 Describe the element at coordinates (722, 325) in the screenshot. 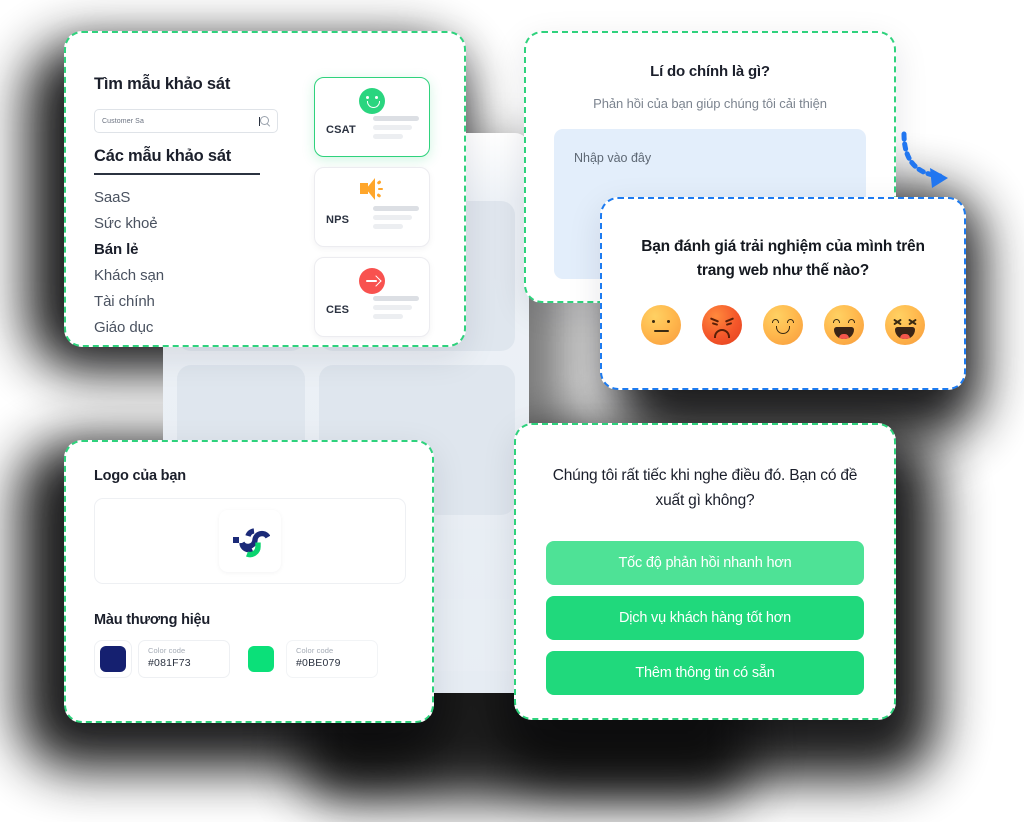

I see `angry-face-emoji` at that location.